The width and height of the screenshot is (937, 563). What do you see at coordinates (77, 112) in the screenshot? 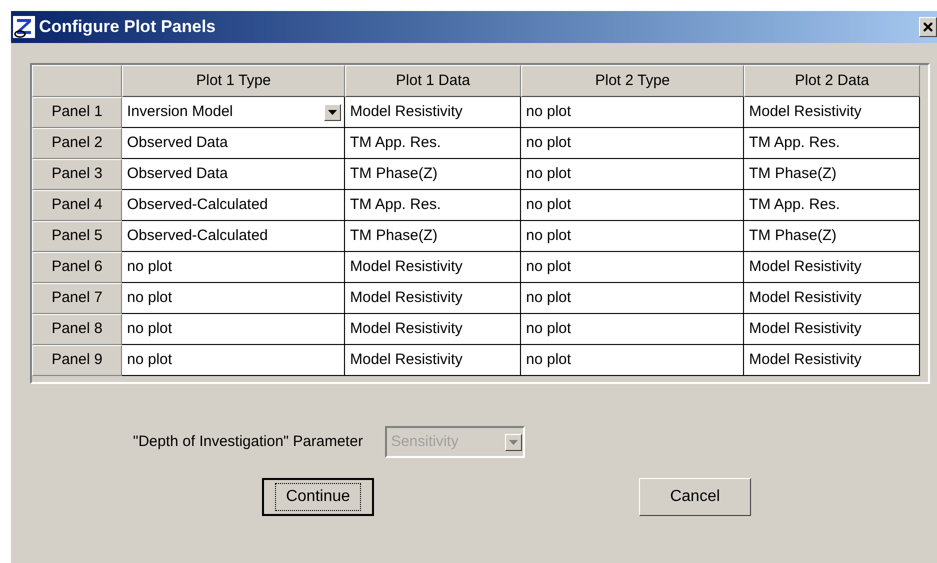
I see `row-header: Panel 1` at bounding box center [77, 112].